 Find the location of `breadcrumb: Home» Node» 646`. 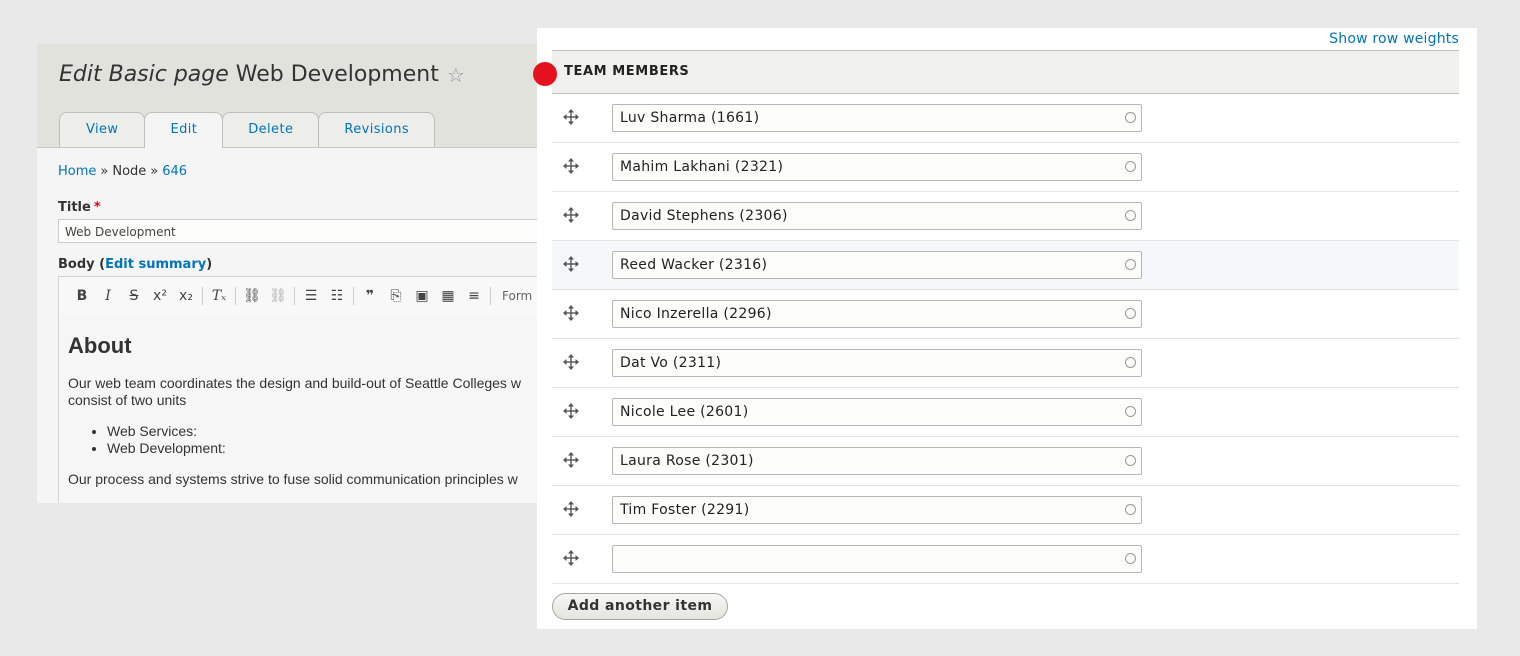

breadcrumb: Home» Node» 646 is located at coordinates (122, 171).